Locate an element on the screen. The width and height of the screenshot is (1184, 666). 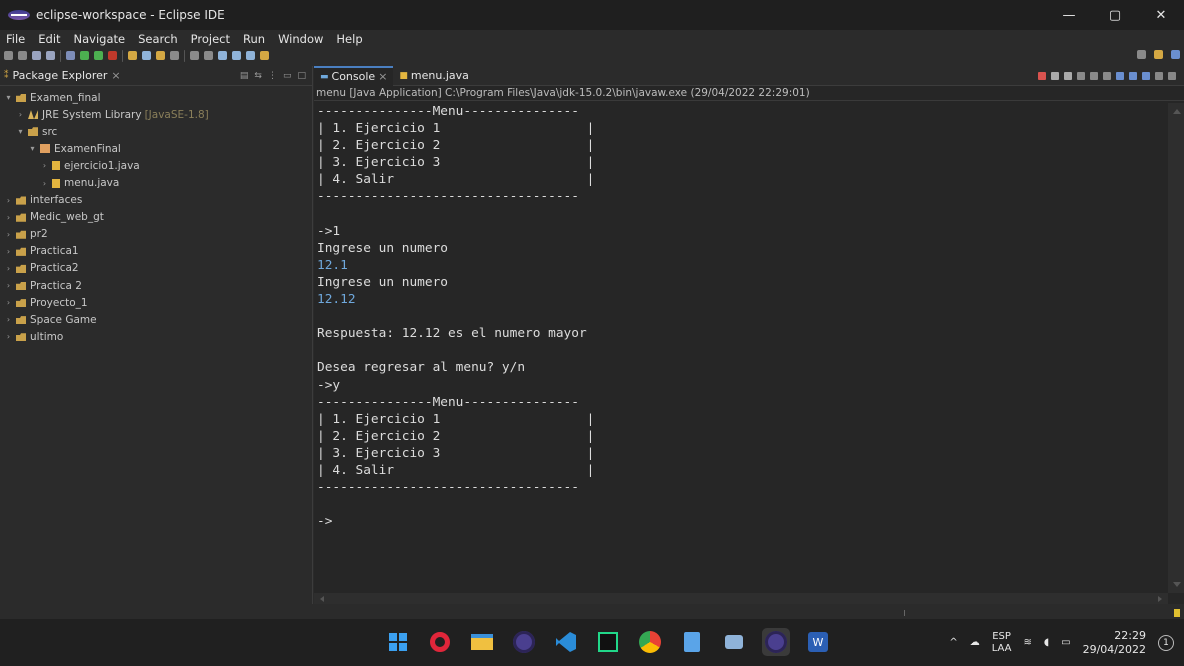
close-icon: × is located at coordinates (382, 76).